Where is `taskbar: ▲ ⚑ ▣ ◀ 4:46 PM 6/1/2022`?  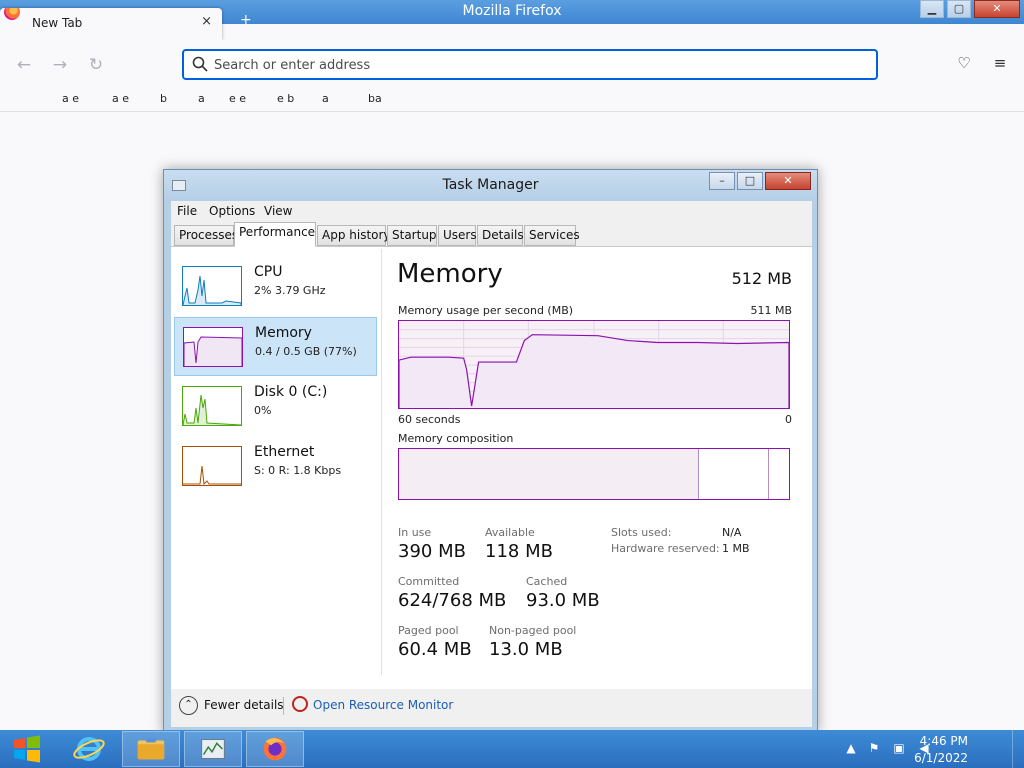
taskbar: ▲ ⚑ ▣ ◀ 4:46 PM 6/1/2022 is located at coordinates (512, 749).